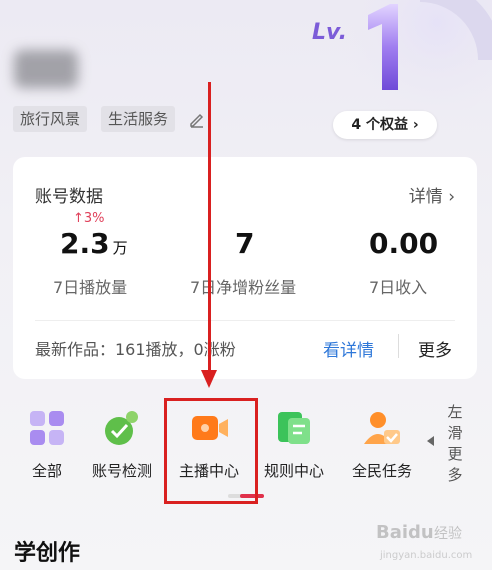  What do you see at coordinates (294, 428) in the screenshot?
I see `document-icon` at bounding box center [294, 428].